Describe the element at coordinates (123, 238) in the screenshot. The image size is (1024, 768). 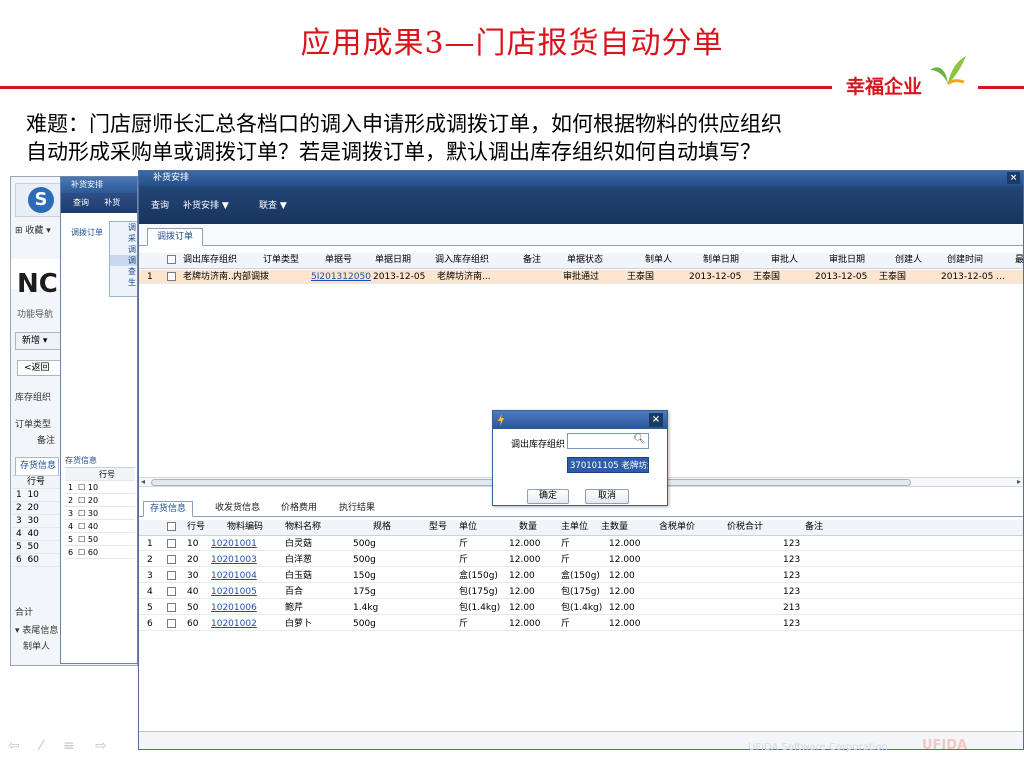
I see `menu-item: 采` at that location.